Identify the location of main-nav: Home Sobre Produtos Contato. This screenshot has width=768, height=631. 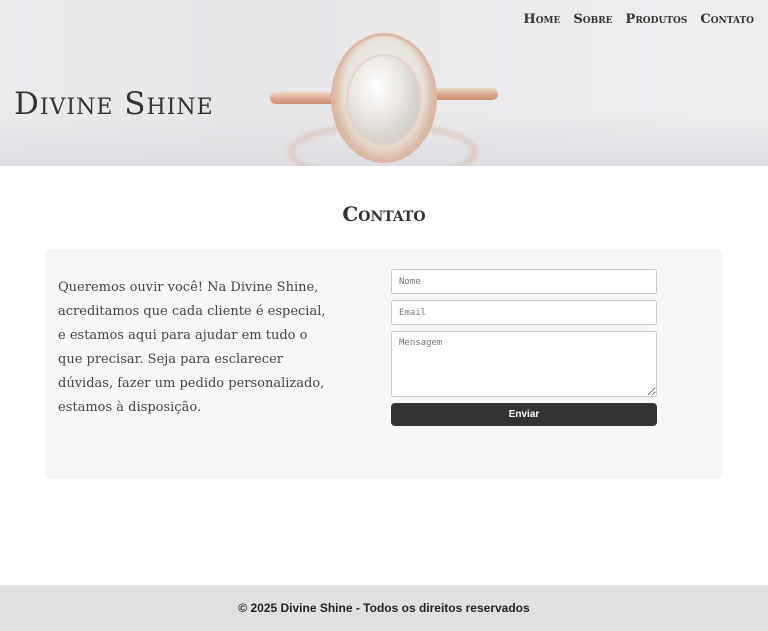
(638, 19).